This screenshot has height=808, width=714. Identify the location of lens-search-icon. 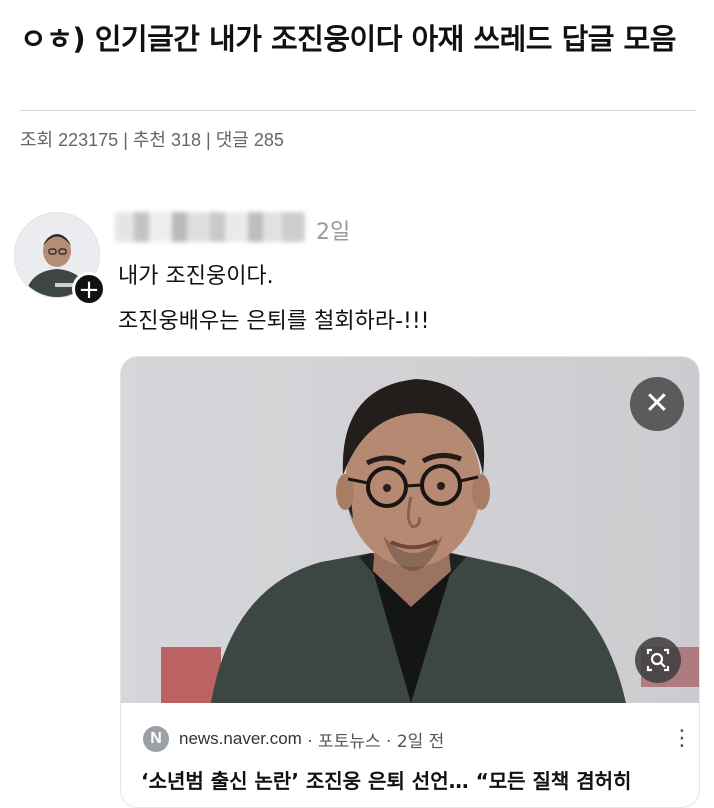
(658, 660).